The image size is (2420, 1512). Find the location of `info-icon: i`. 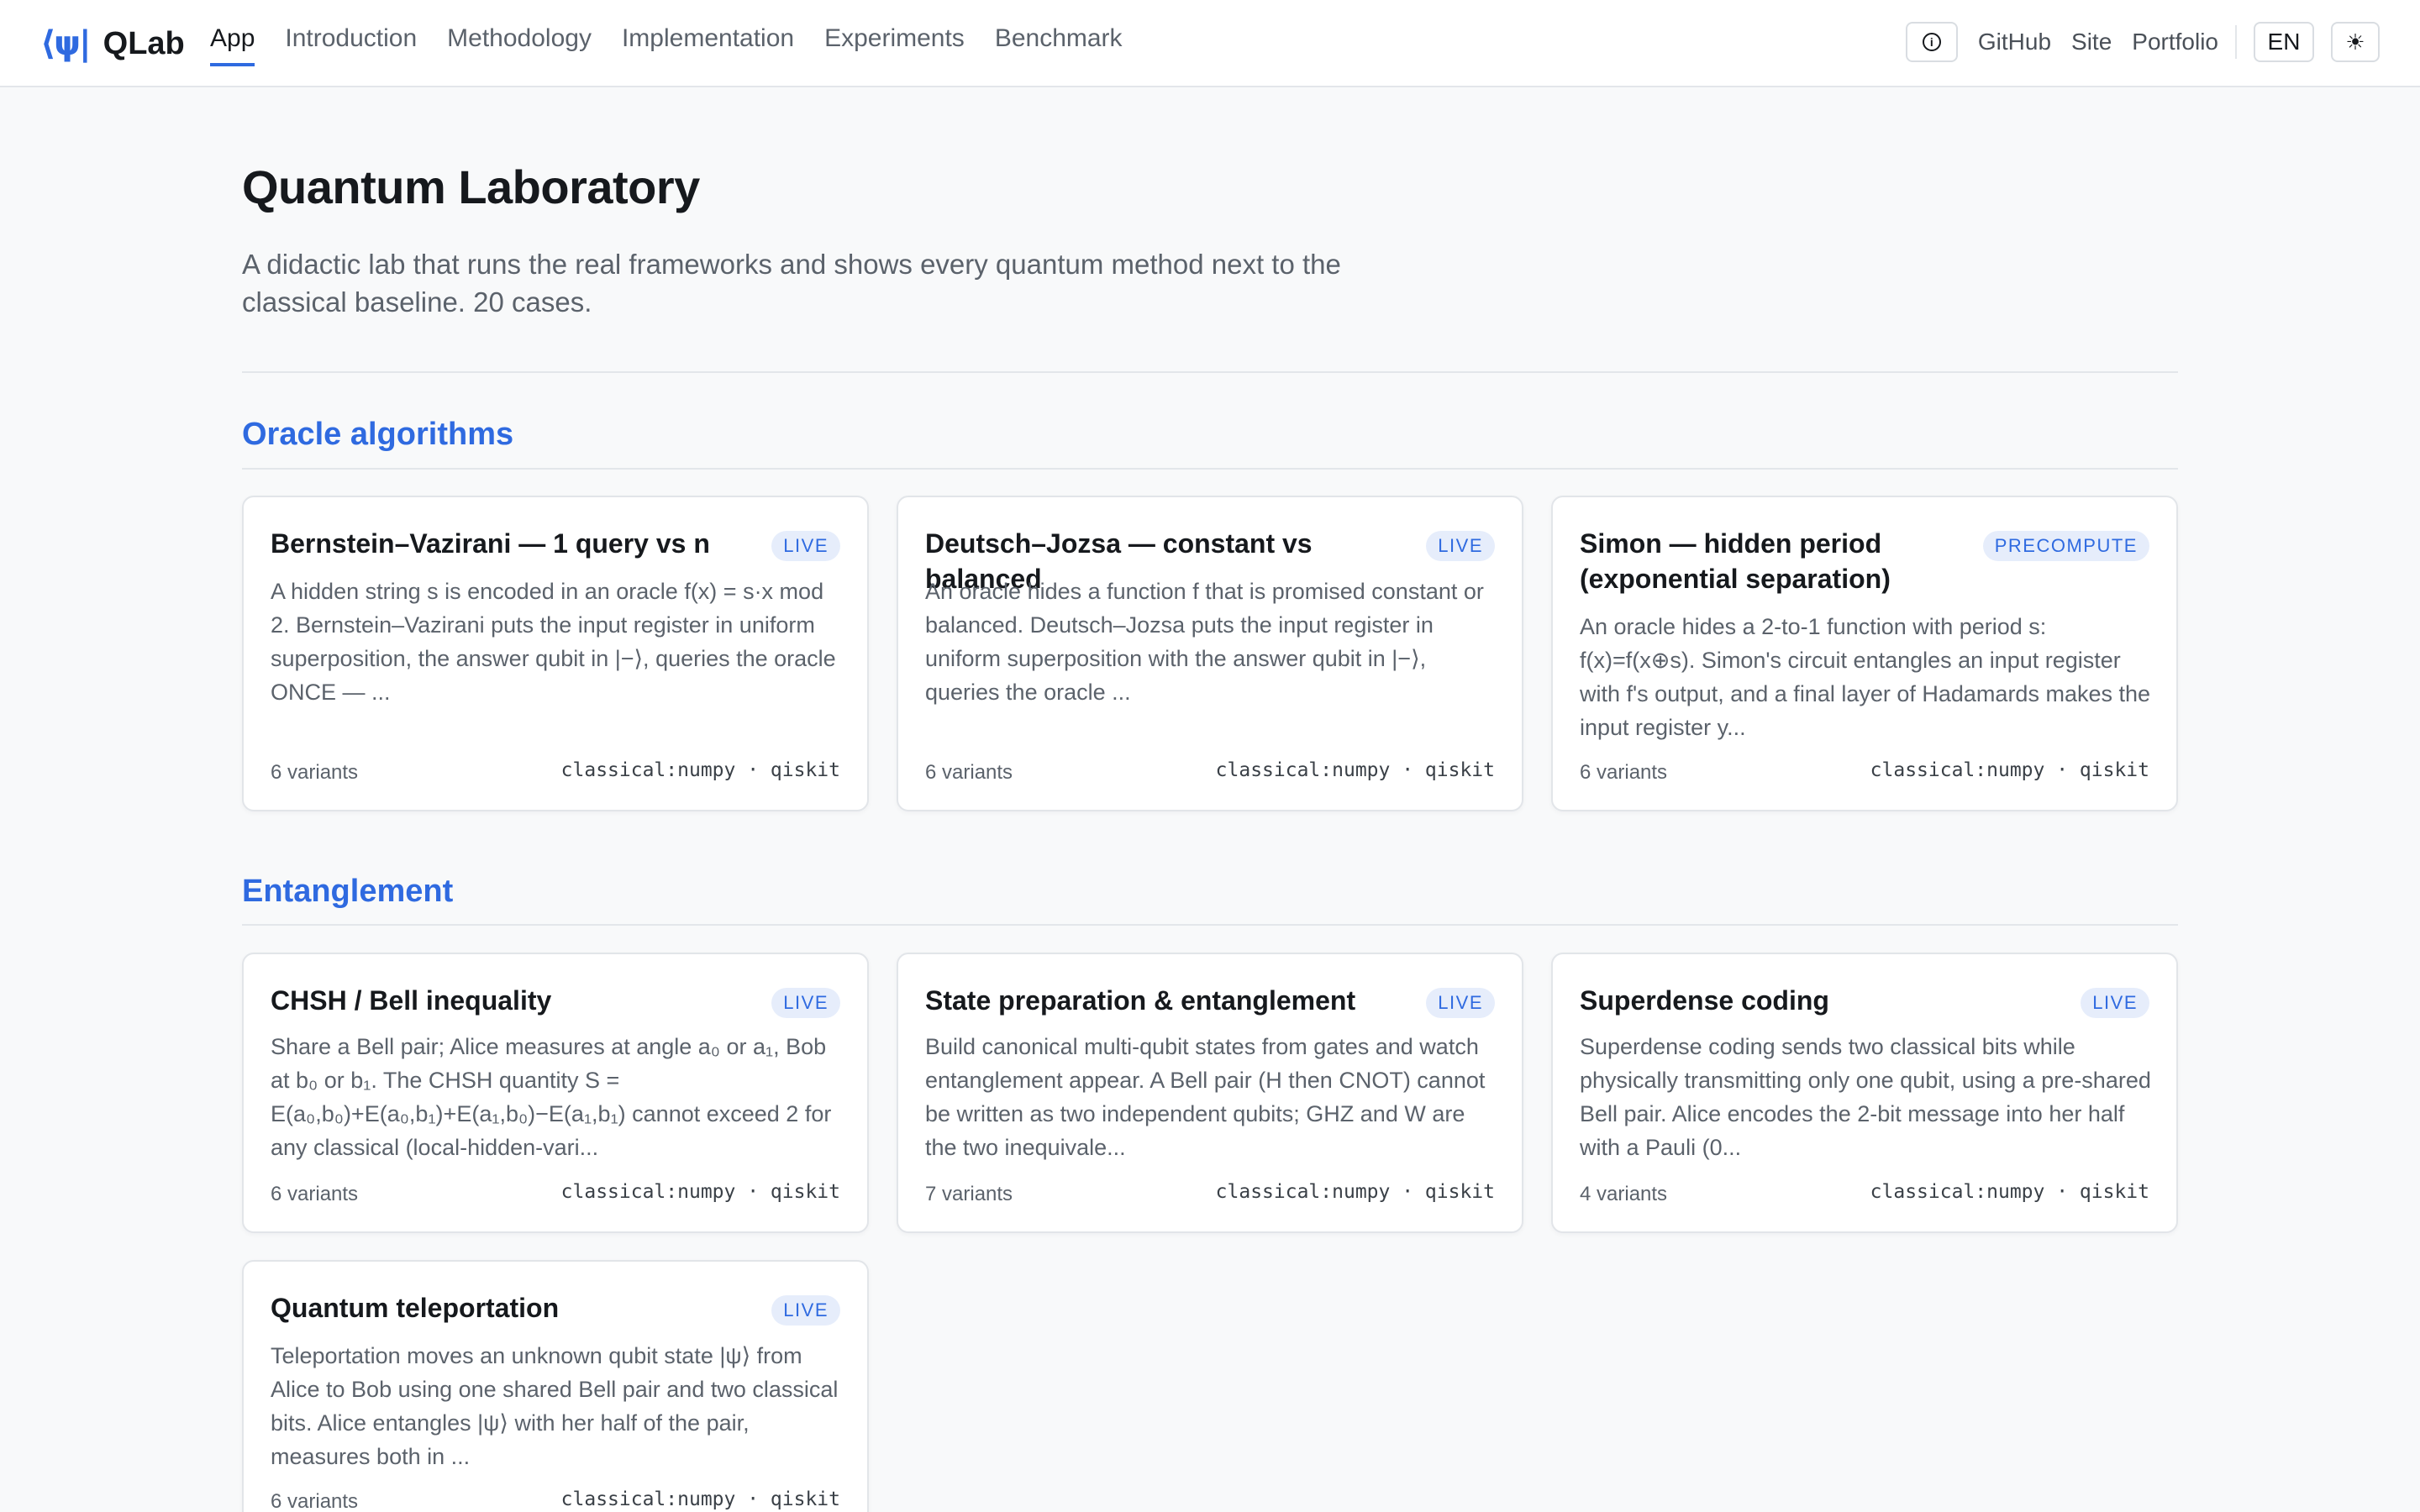

info-icon: i is located at coordinates (1931, 42).